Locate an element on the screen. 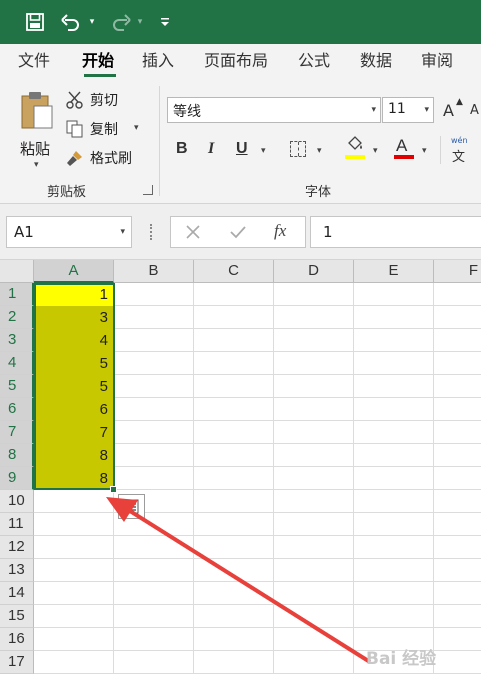 The image size is (481, 689). paste-button: 粘贴 ▾ is located at coordinates (37, 132).